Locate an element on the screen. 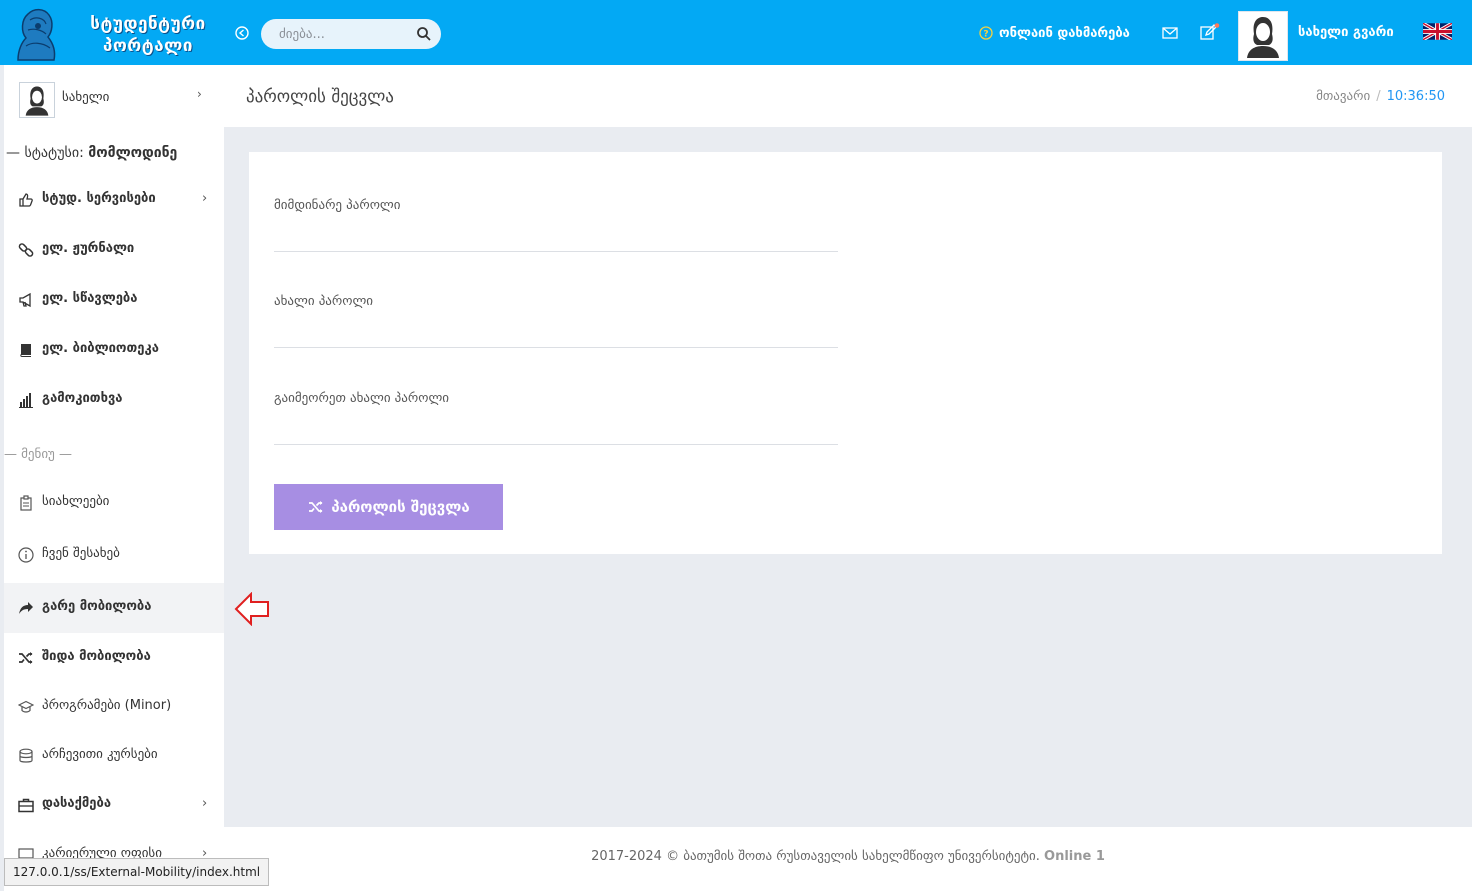 The width and height of the screenshot is (1472, 891). edit-notes-icon is located at coordinates (1210, 32).